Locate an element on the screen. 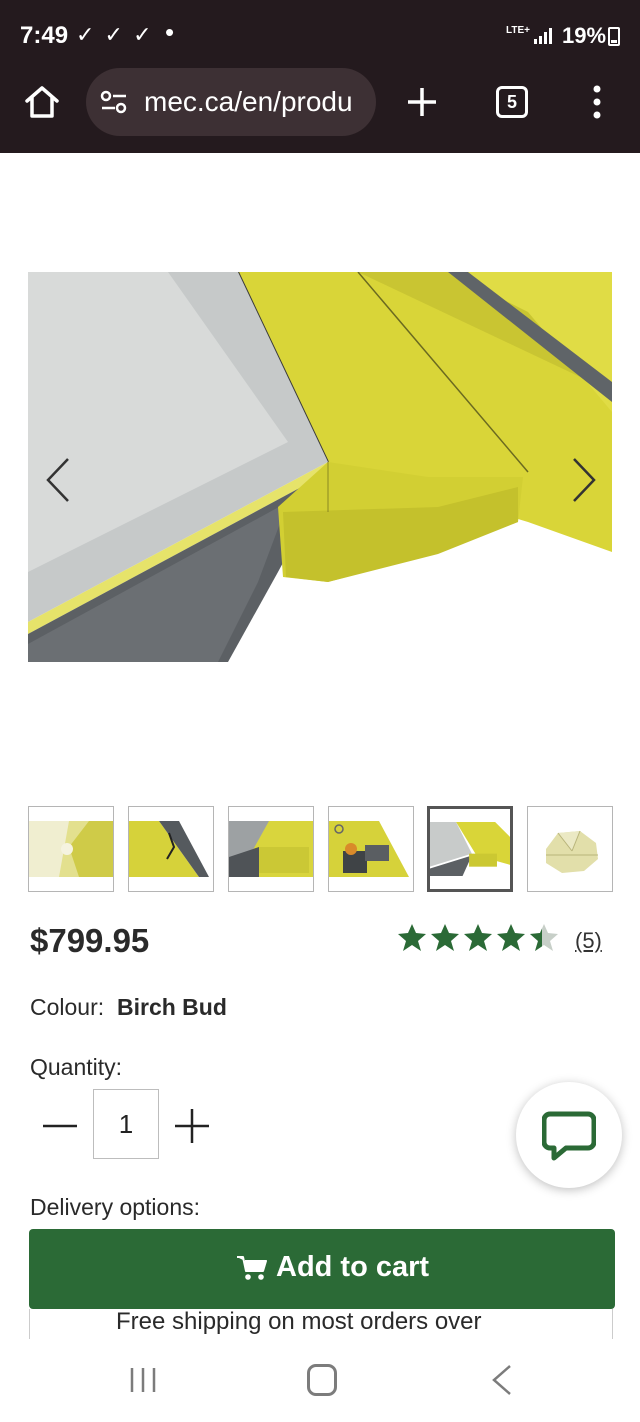 The image size is (640, 1422). review-count-link: (5) is located at coordinates (588, 941).